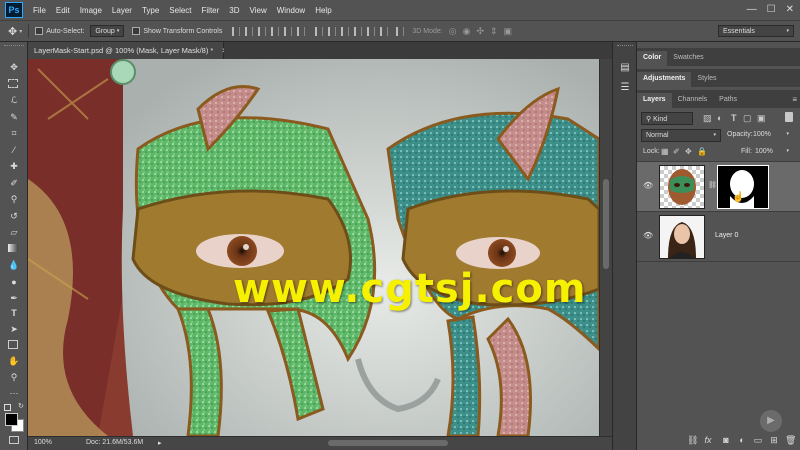 This screenshot has height=450, width=800. I want to click on distribute-bottom-icon, so click(345, 31).